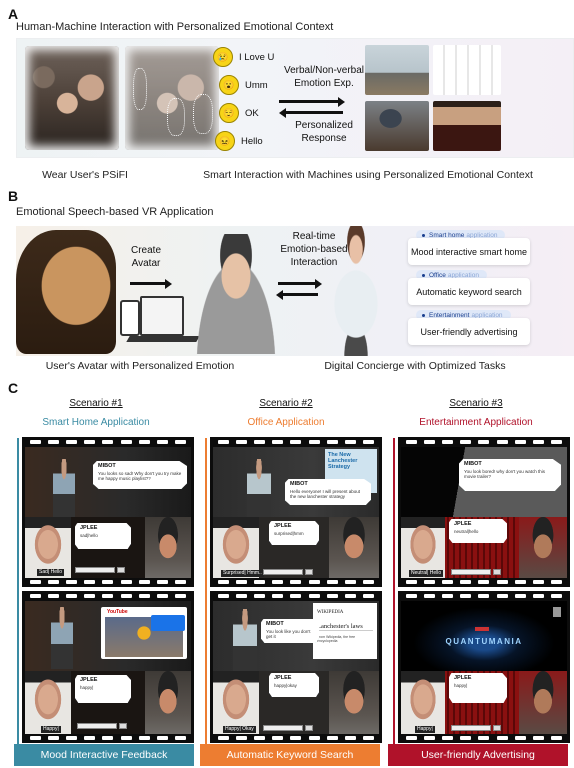 The width and height of the screenshot is (574, 768). What do you see at coordinates (324, 77) in the screenshot?
I see `verbal-emotion-label: Verbal/Non-verbal Emotion Exp.` at bounding box center [324, 77].